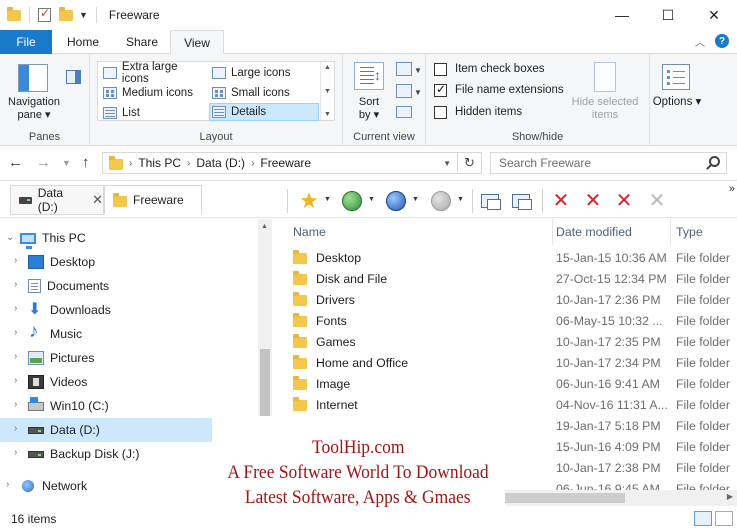 This screenshot has height=528, width=737. What do you see at coordinates (66, 14) in the screenshot?
I see `new-folder-icon` at bounding box center [66, 14].